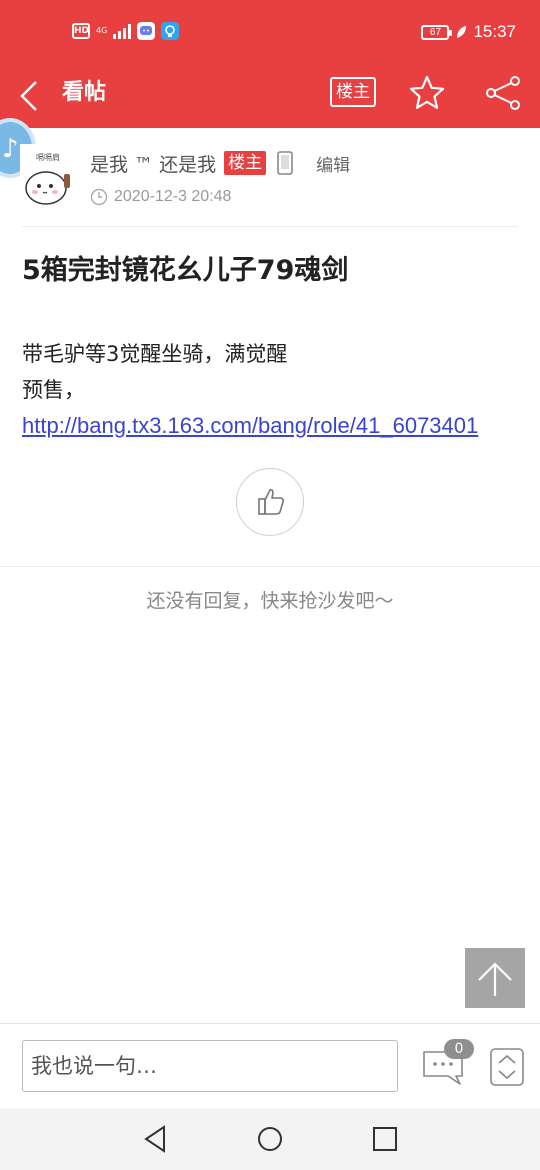 The image size is (540, 1170). I want to click on status-bar: HD 4G 67 15:37, so click(270, 32).